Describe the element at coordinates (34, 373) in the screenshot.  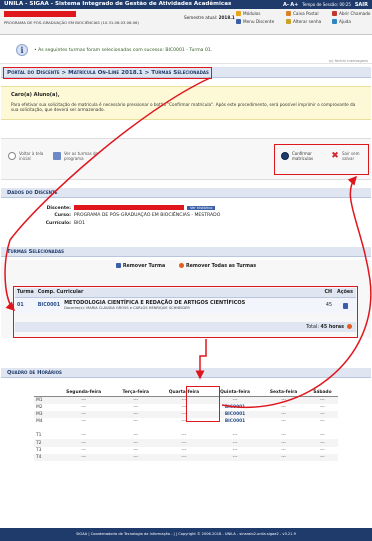
I see `schedule-title: Quadro de Horários` at that location.